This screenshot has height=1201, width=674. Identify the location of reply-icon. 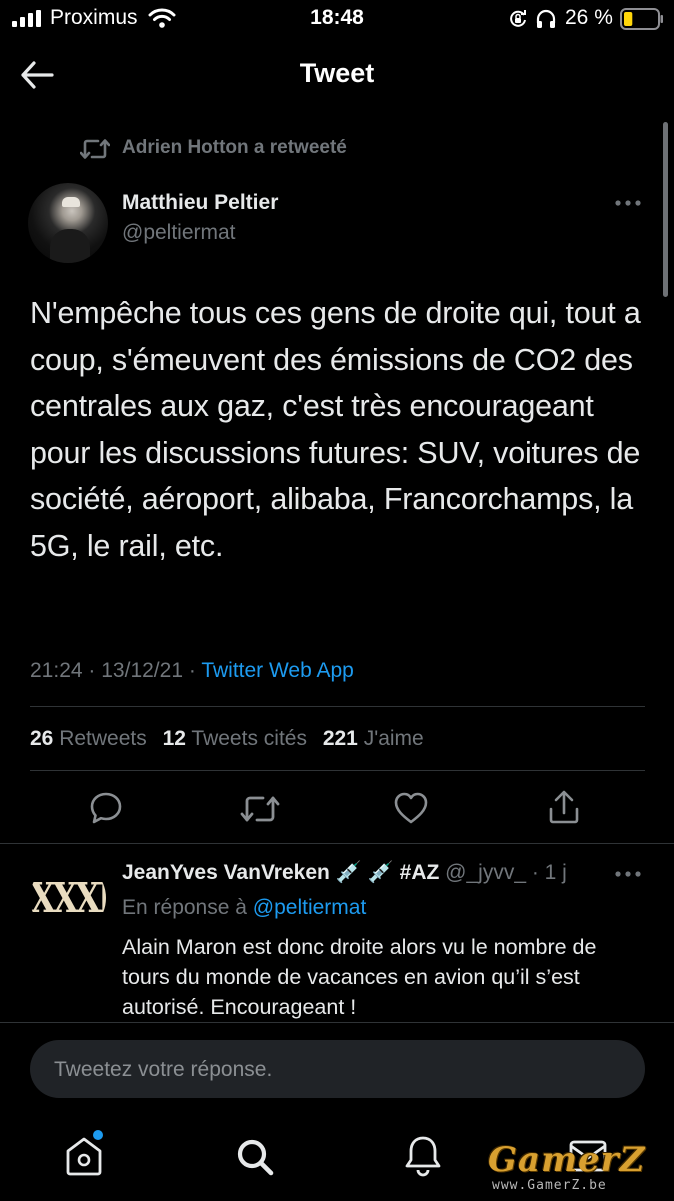
(106, 808).